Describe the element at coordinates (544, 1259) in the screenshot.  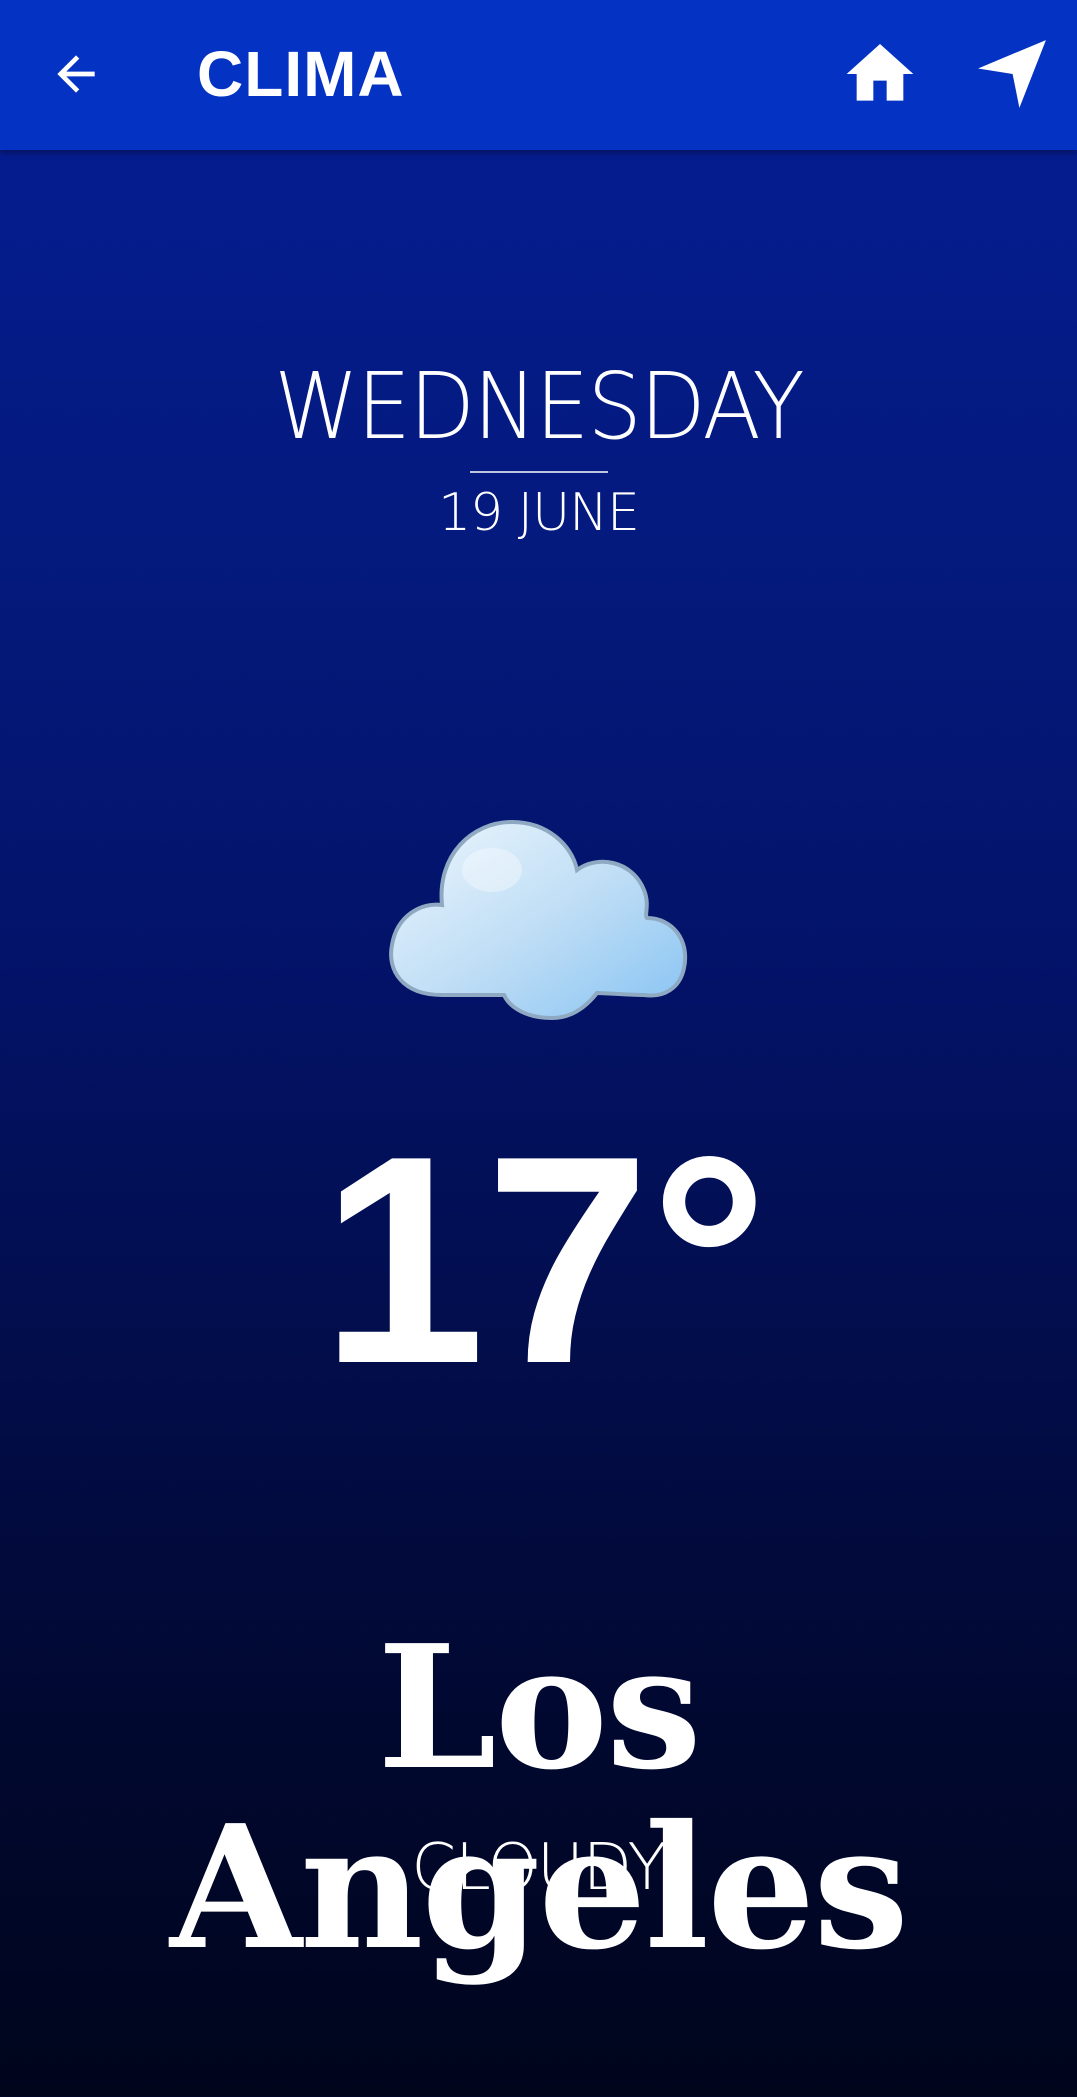
I see `temperature: 17°` at that location.